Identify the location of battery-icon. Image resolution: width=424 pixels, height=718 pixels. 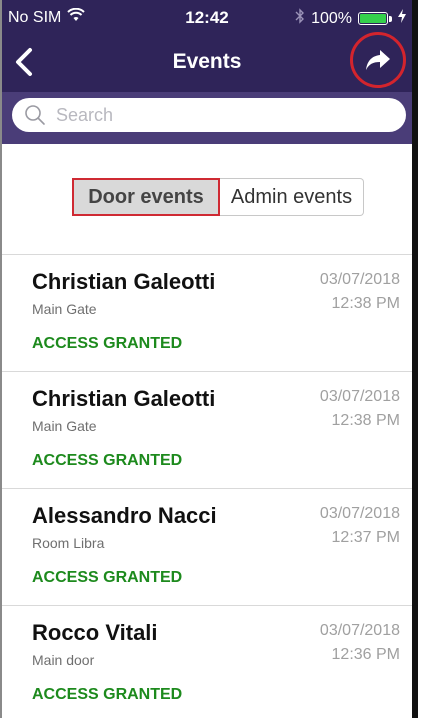
(373, 18).